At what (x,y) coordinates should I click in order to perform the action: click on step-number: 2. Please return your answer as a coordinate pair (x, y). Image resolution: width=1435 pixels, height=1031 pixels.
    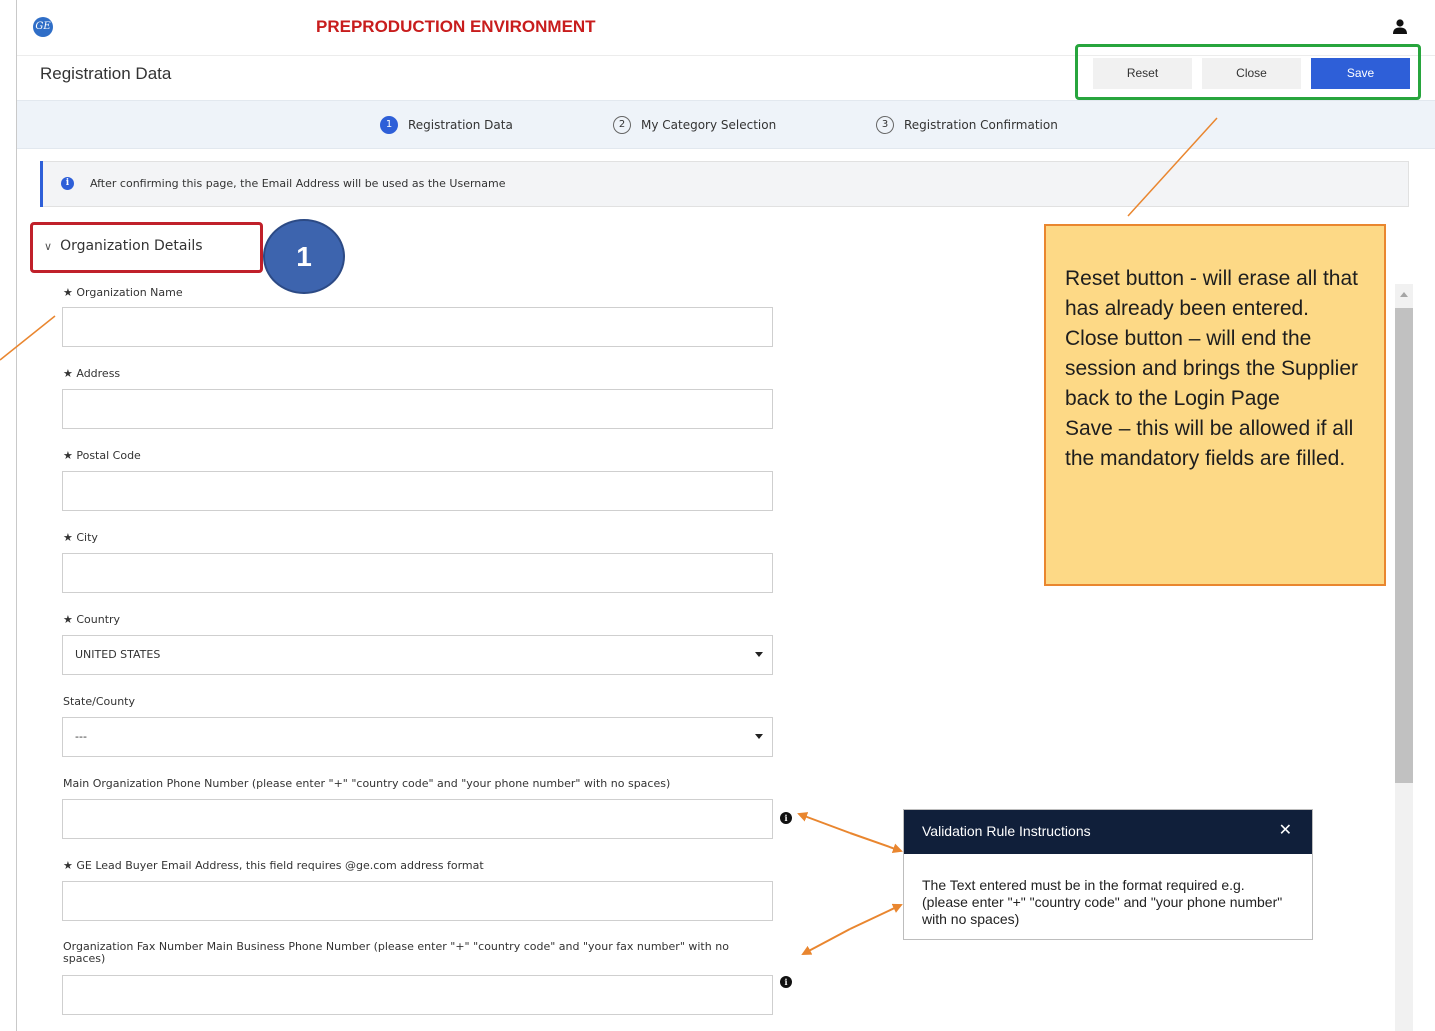
    Looking at the image, I should click on (622, 125).